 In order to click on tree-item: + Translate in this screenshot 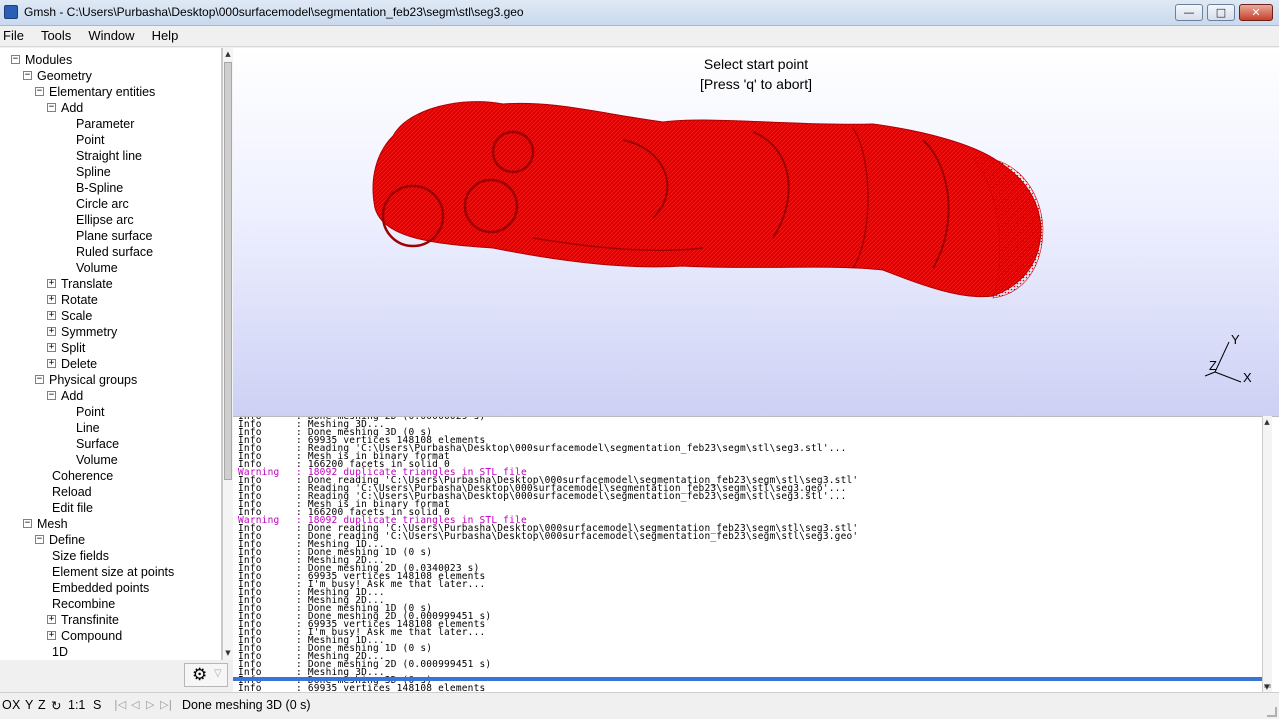, I will do `click(110, 284)`.